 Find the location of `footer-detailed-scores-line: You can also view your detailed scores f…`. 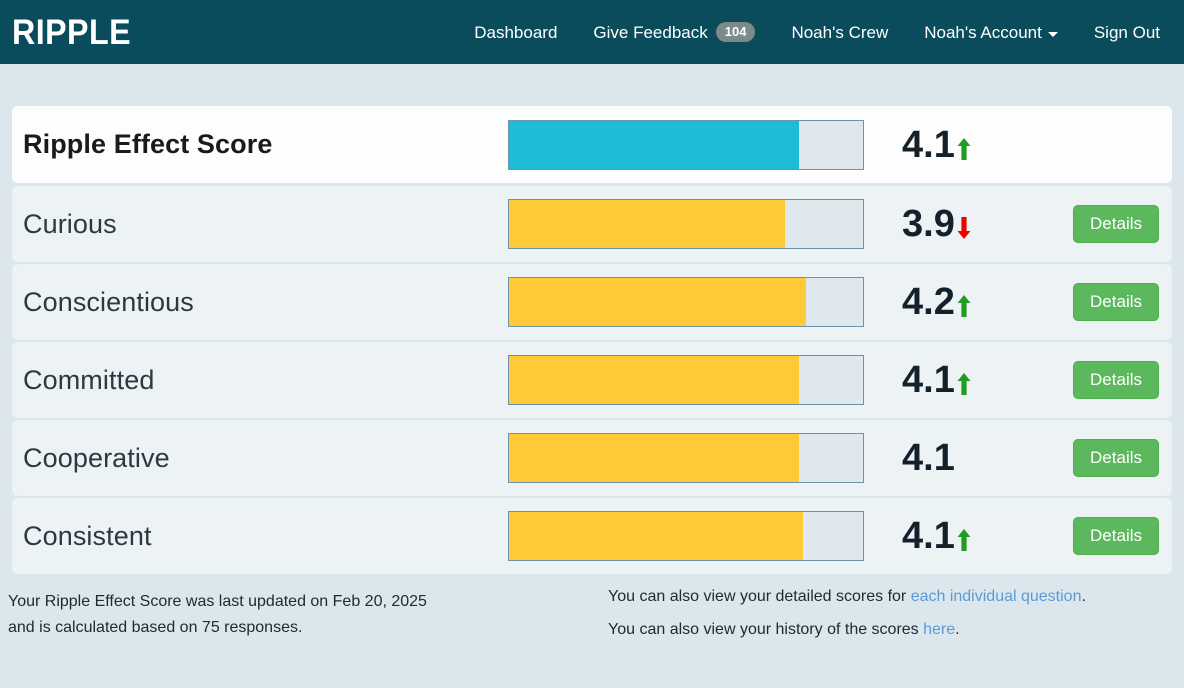

footer-detailed-scores-line: You can also view your detailed scores f… is located at coordinates (847, 597).